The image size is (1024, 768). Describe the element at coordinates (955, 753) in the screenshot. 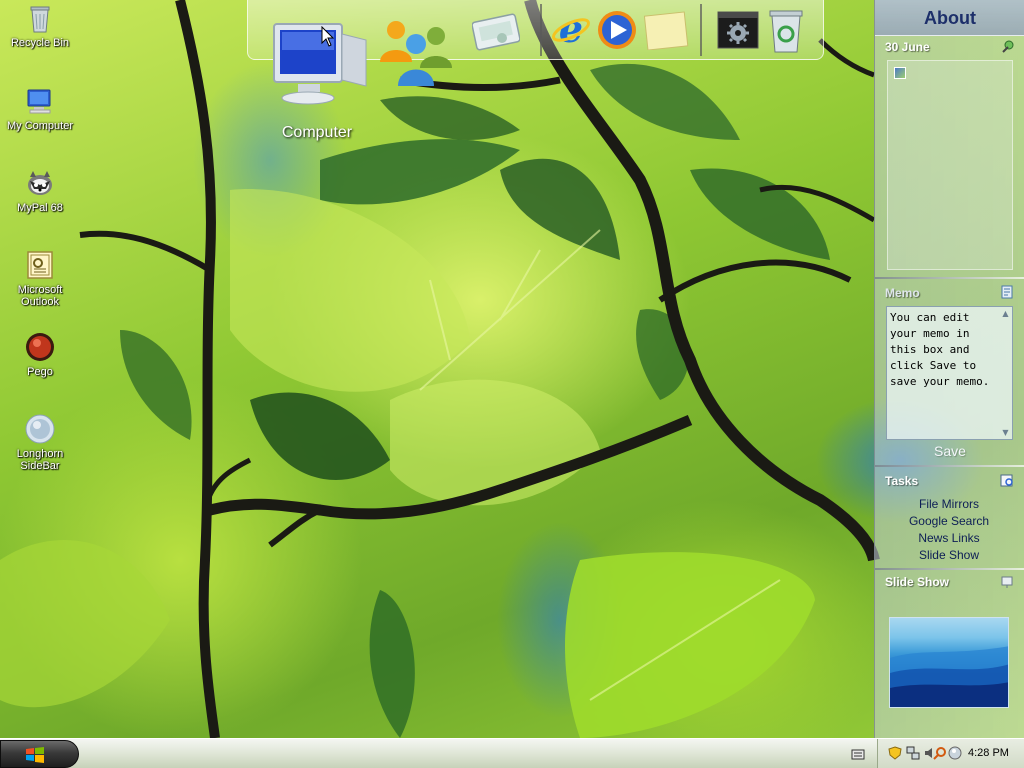

I see `sidebar-tray-icon` at that location.